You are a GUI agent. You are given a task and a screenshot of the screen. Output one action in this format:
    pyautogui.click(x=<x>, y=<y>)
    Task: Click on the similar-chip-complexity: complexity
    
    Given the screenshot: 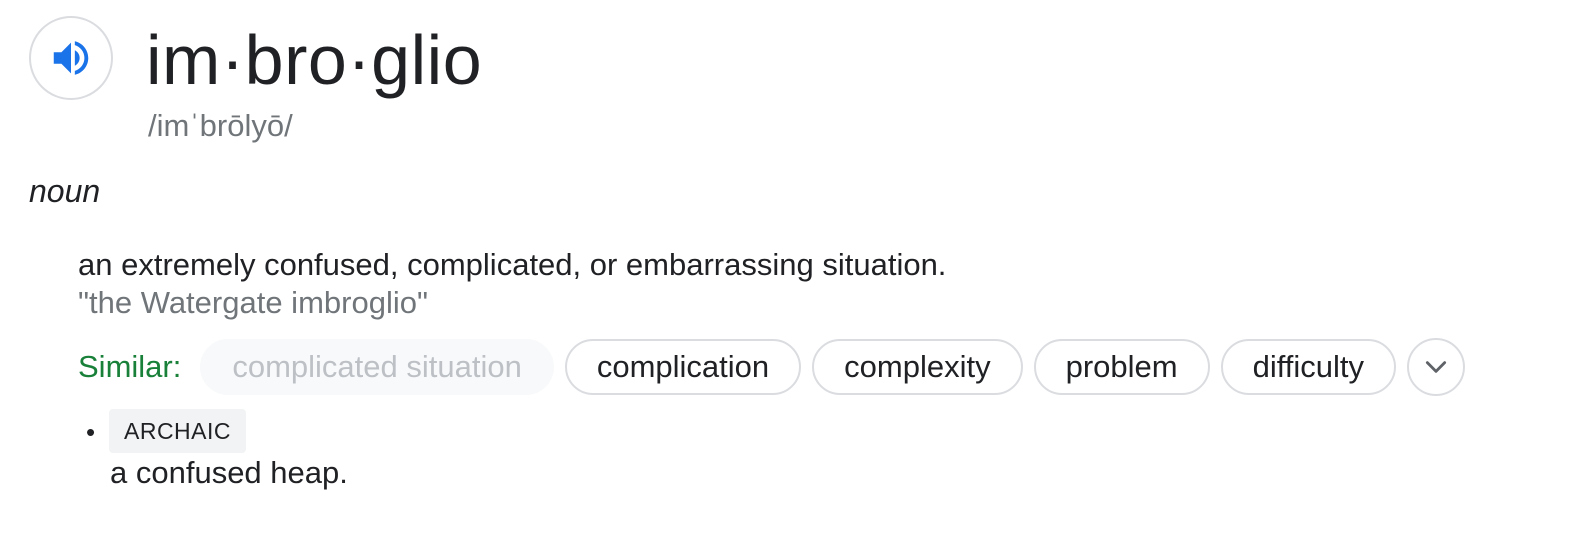 What is the action you would take?
    pyautogui.click(x=917, y=367)
    